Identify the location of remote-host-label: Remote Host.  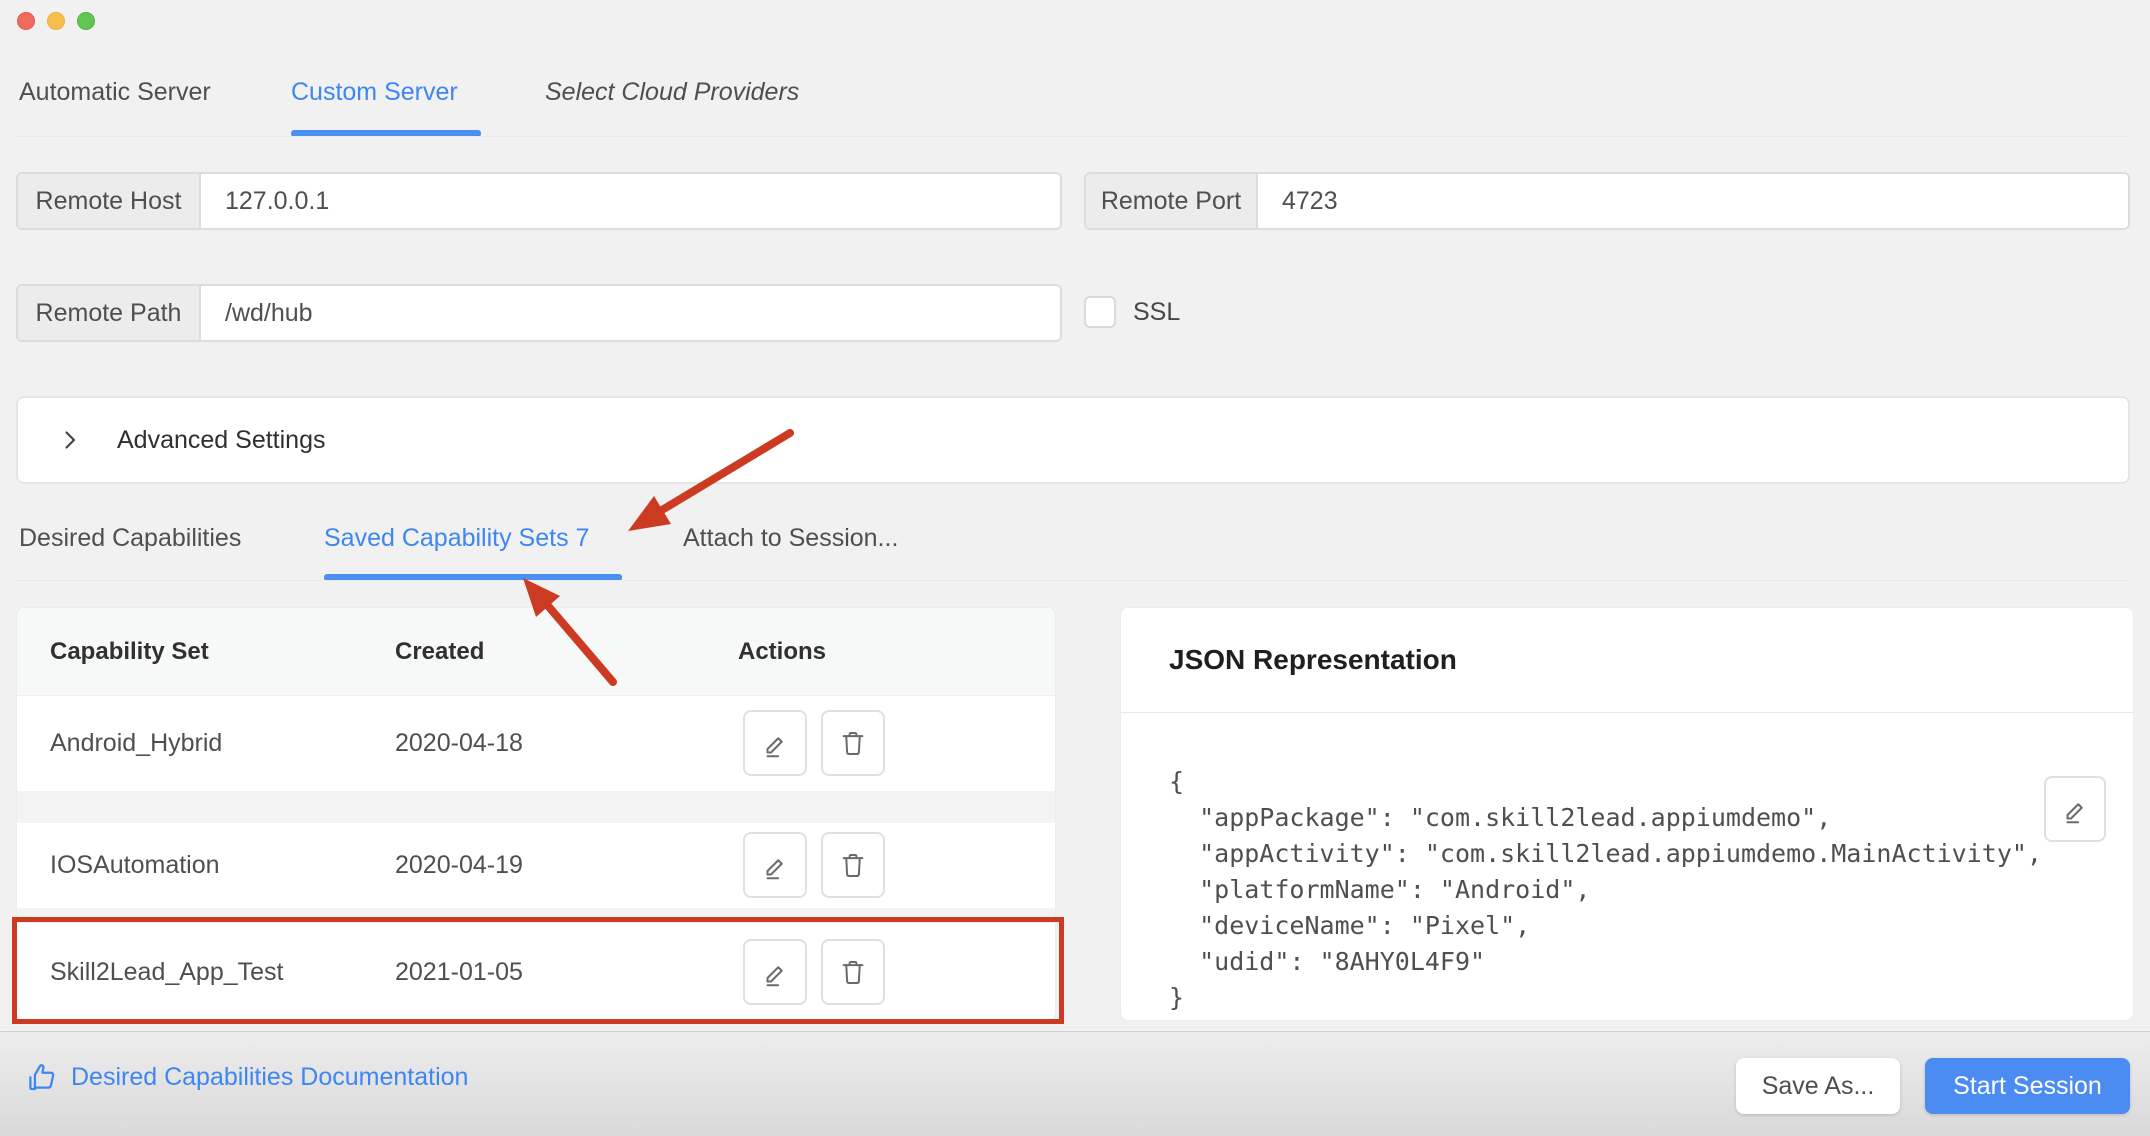
(109, 201).